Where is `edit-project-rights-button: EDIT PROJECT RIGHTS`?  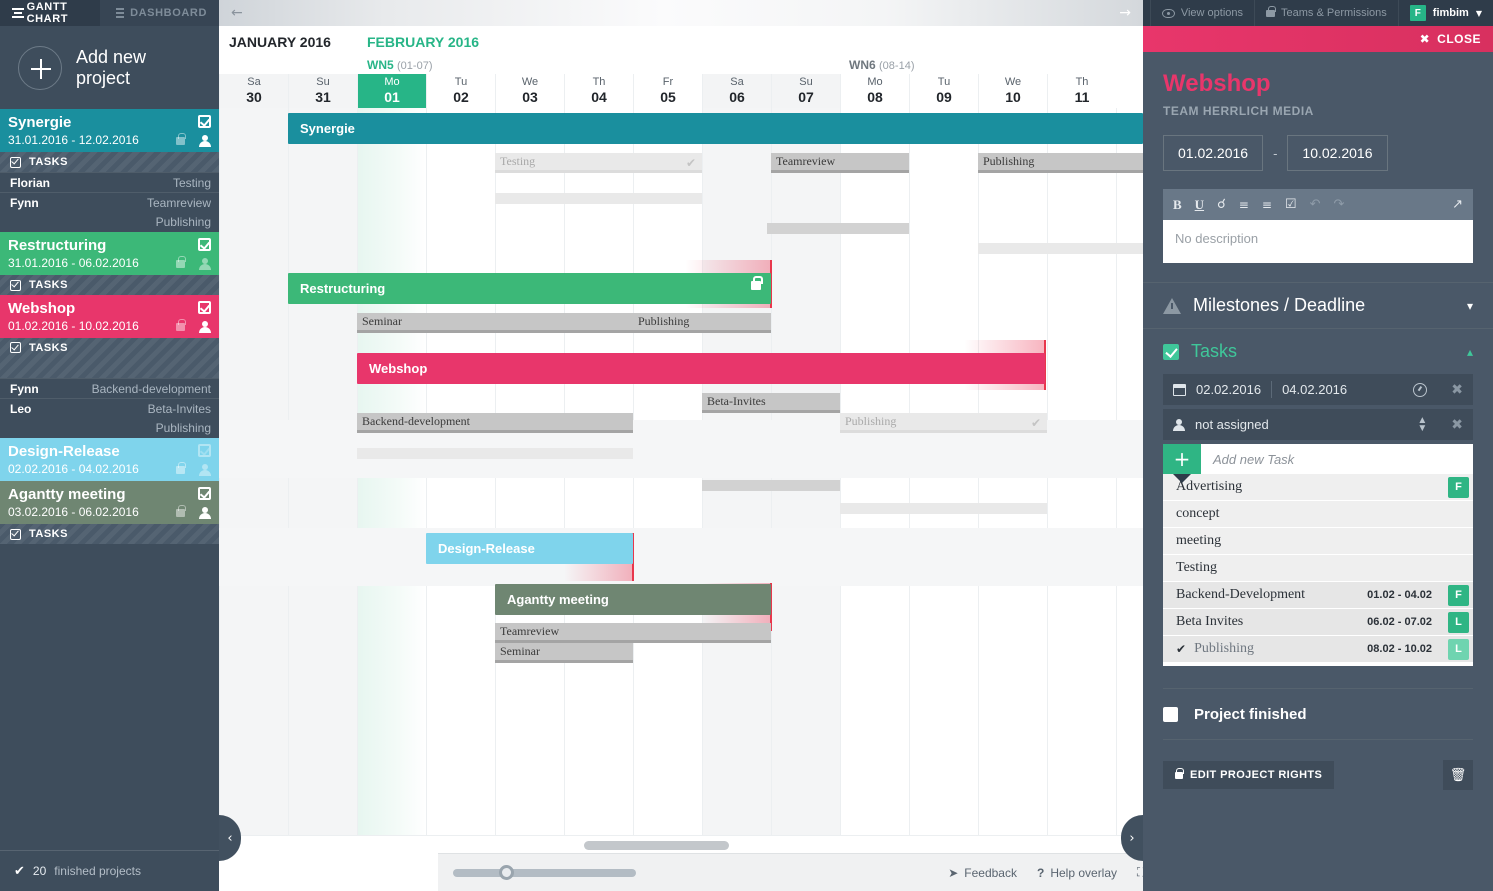
edit-project-rights-button: EDIT PROJECT RIGHTS is located at coordinates (1249, 775).